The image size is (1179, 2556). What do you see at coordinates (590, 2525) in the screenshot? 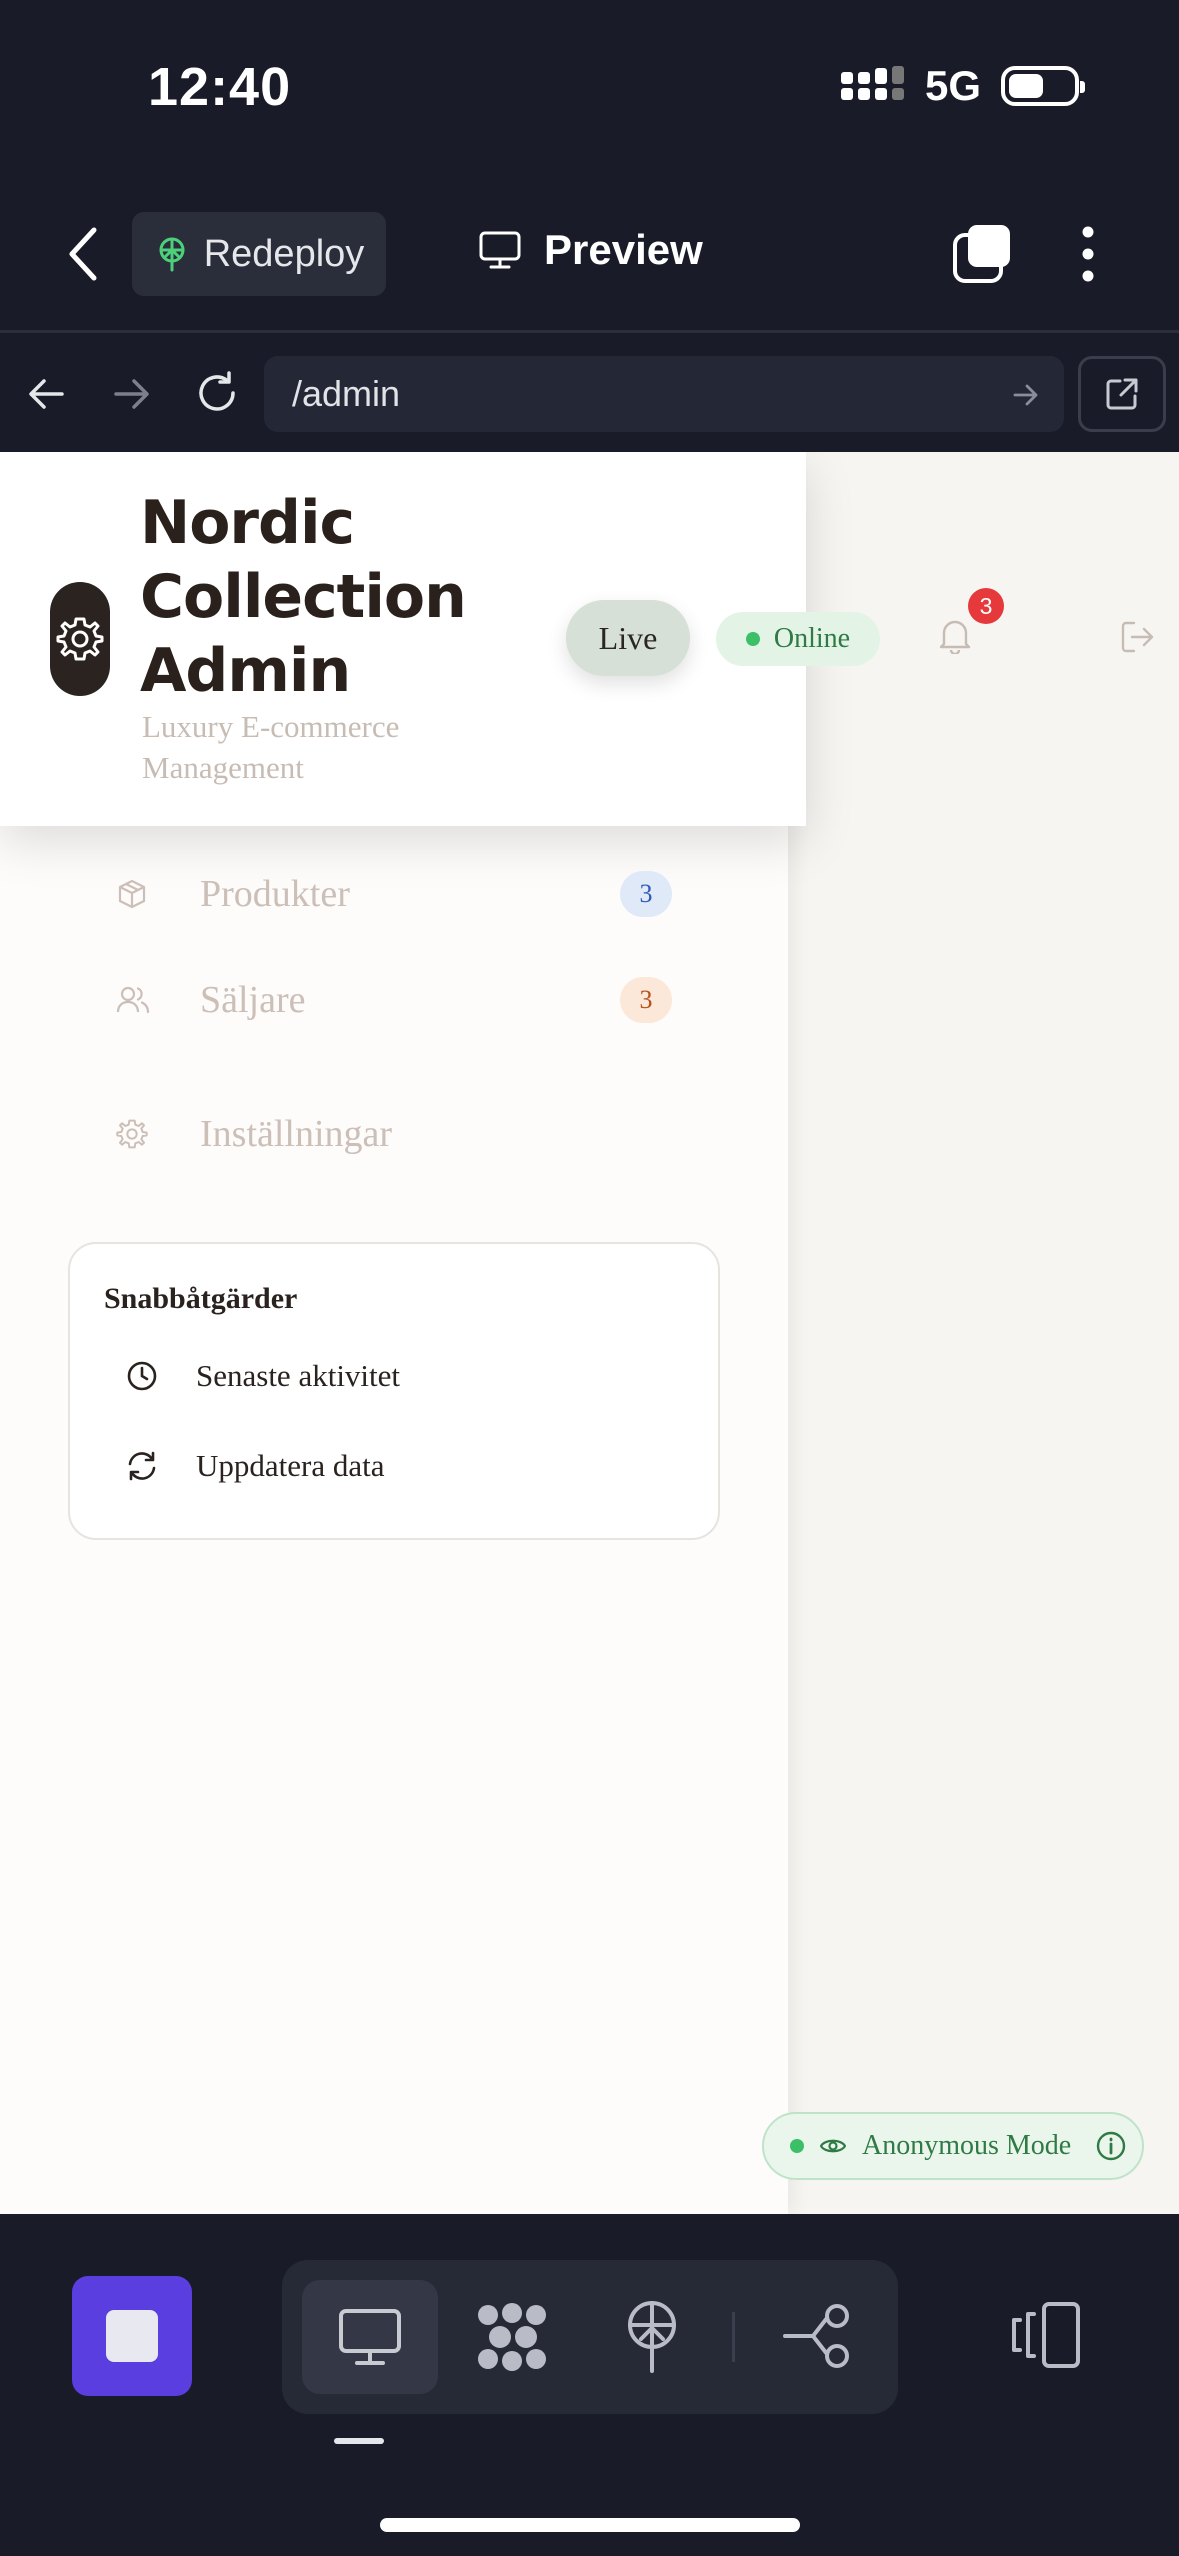
I see `home-indicator` at bounding box center [590, 2525].